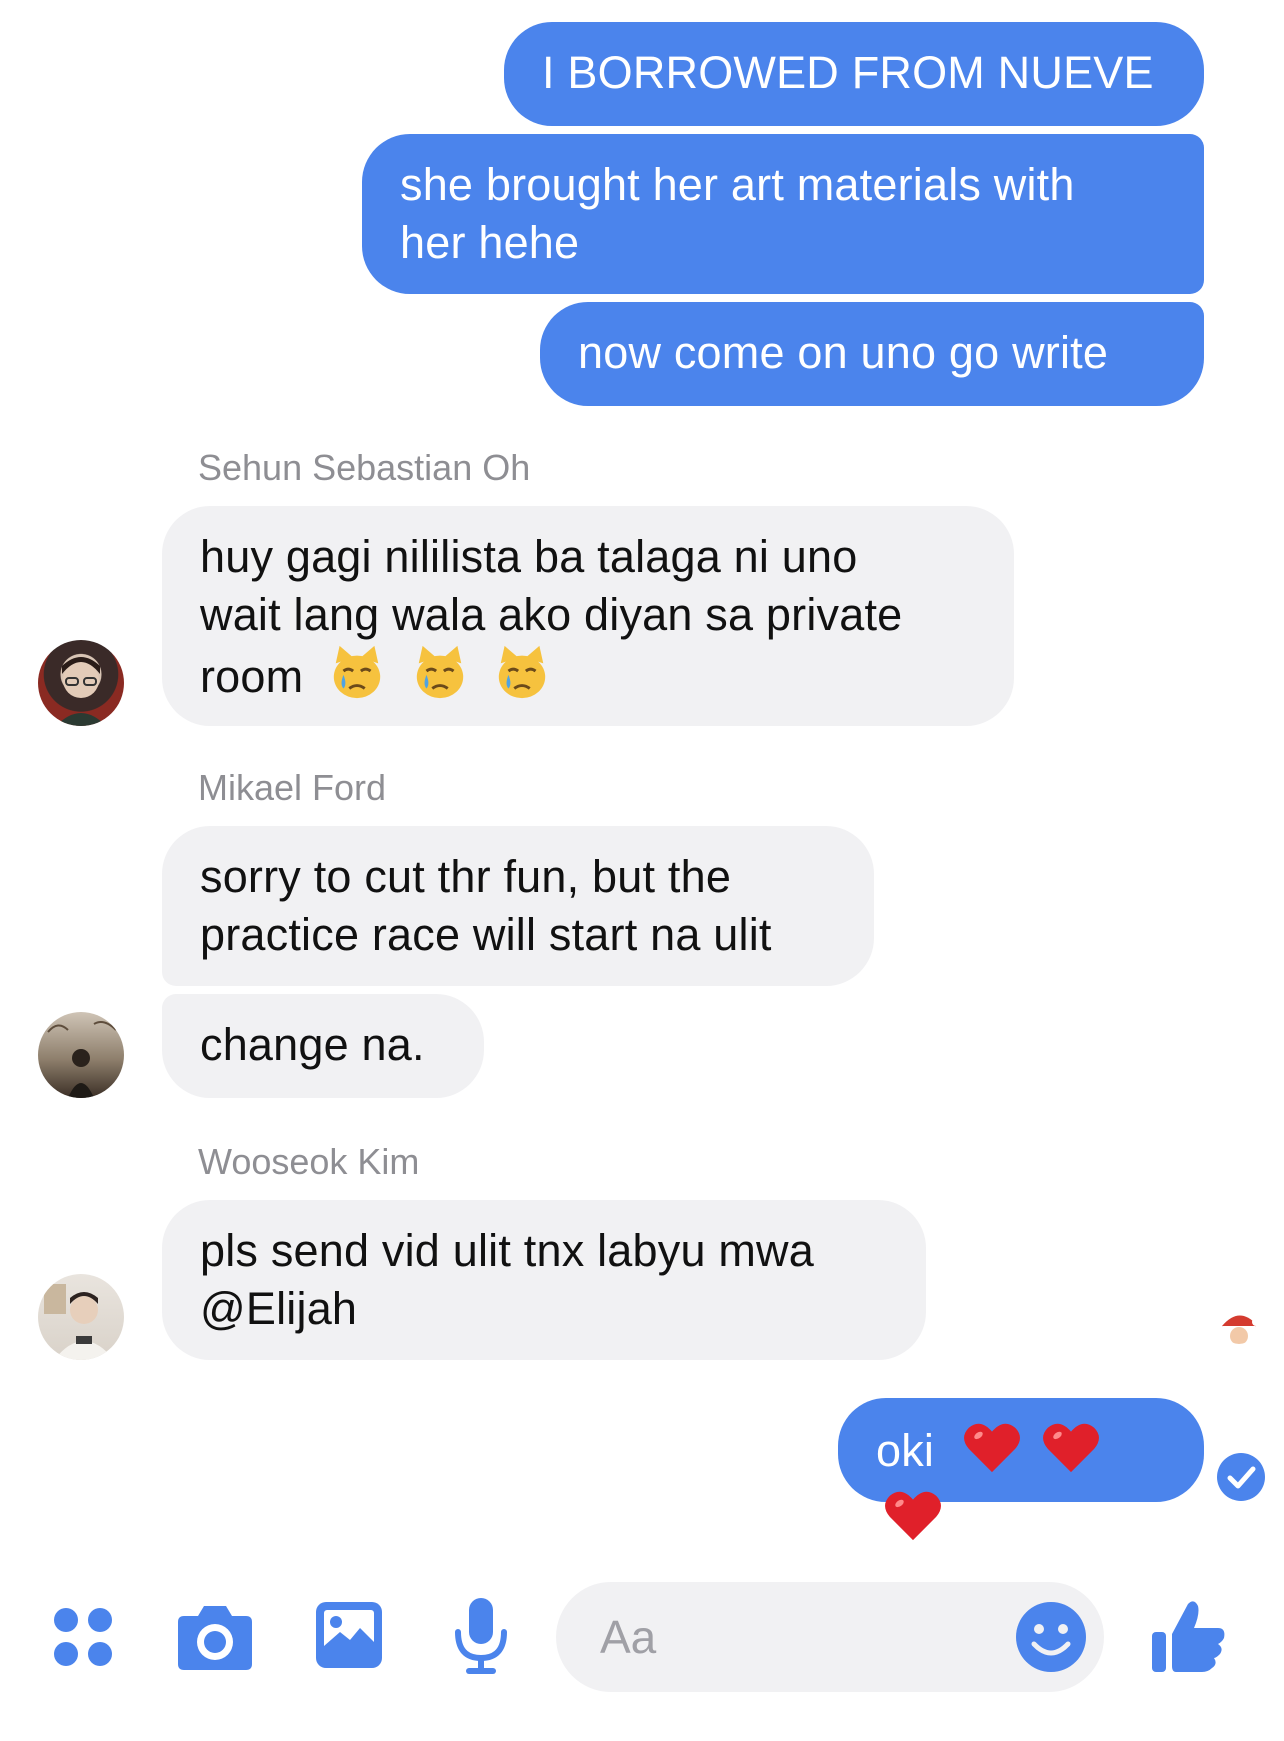 The height and width of the screenshot is (1741, 1284). Describe the element at coordinates (529, 556) in the screenshot. I see `message-text-line: huy gagi nililista ba talaga ni uno` at that location.